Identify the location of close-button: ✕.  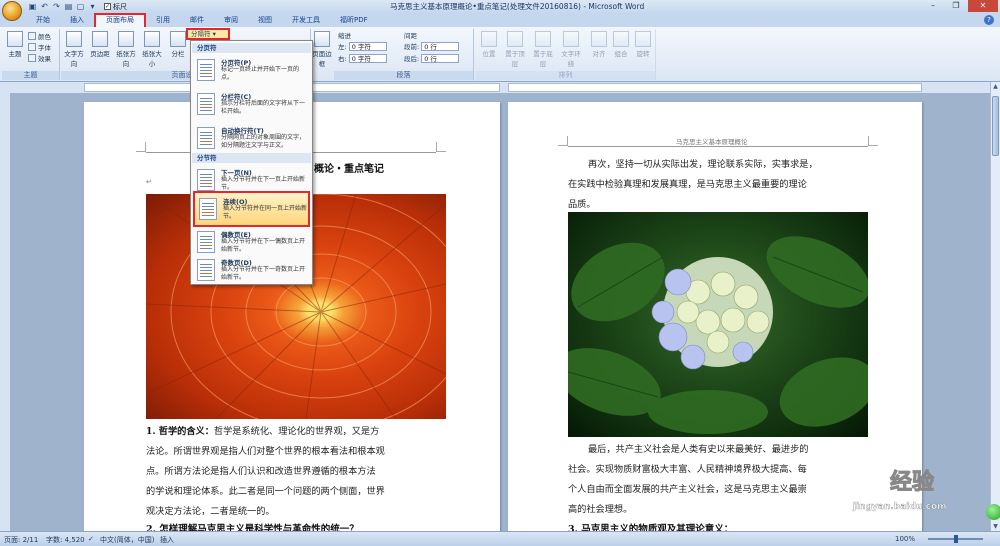
(983, 6).